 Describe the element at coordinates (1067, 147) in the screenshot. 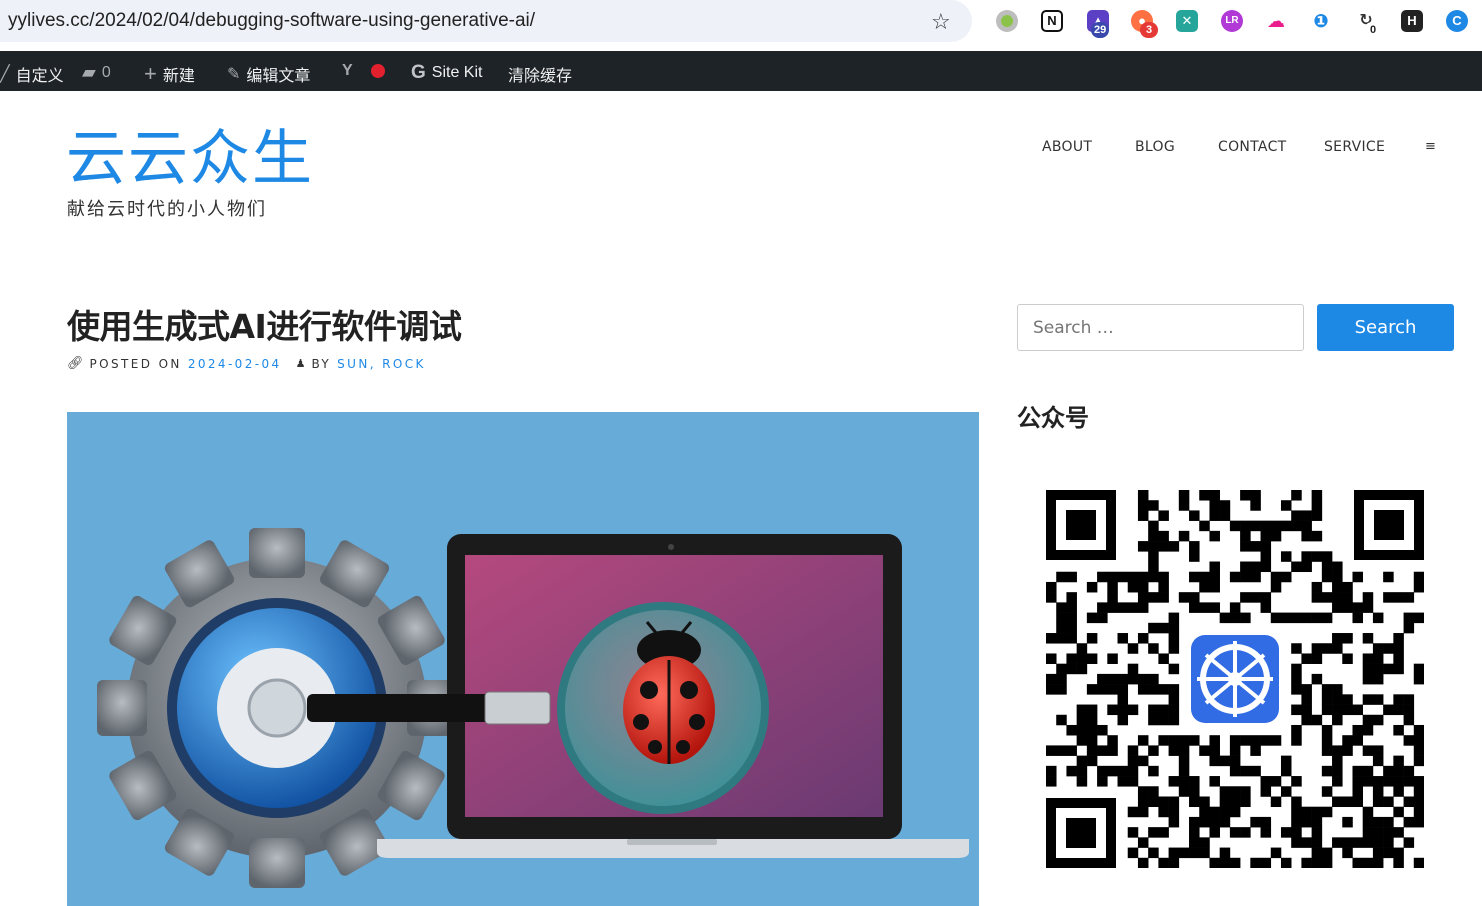

I see `nav-about: ABOUT` at that location.